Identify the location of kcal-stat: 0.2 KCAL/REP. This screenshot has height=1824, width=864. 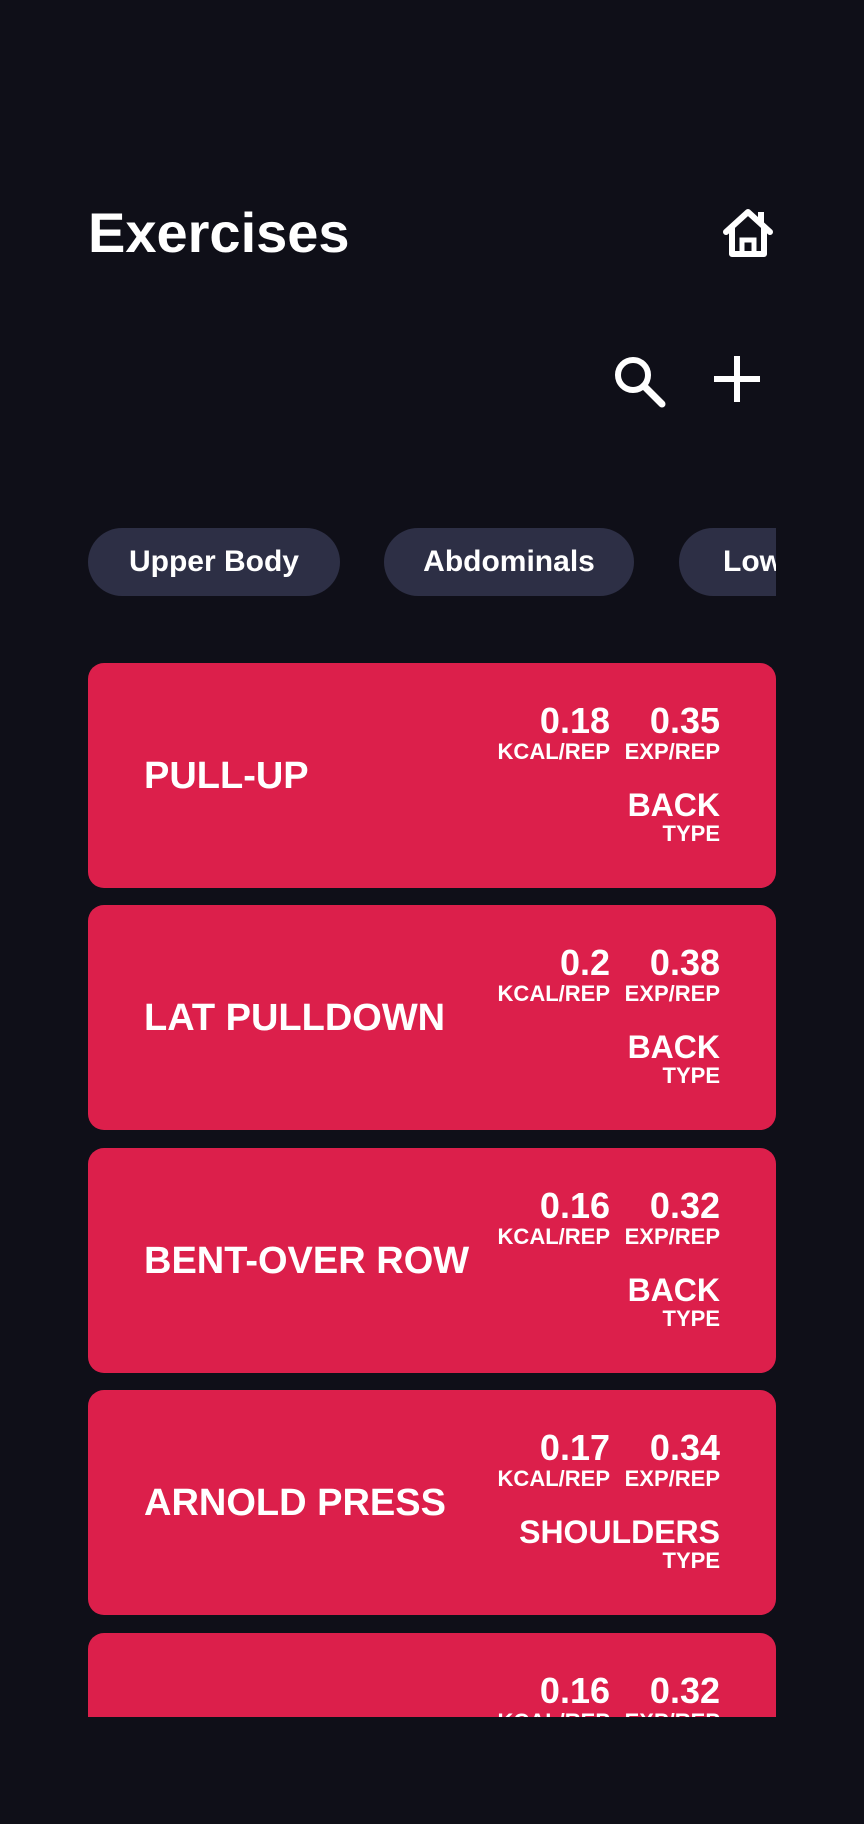
(554, 974).